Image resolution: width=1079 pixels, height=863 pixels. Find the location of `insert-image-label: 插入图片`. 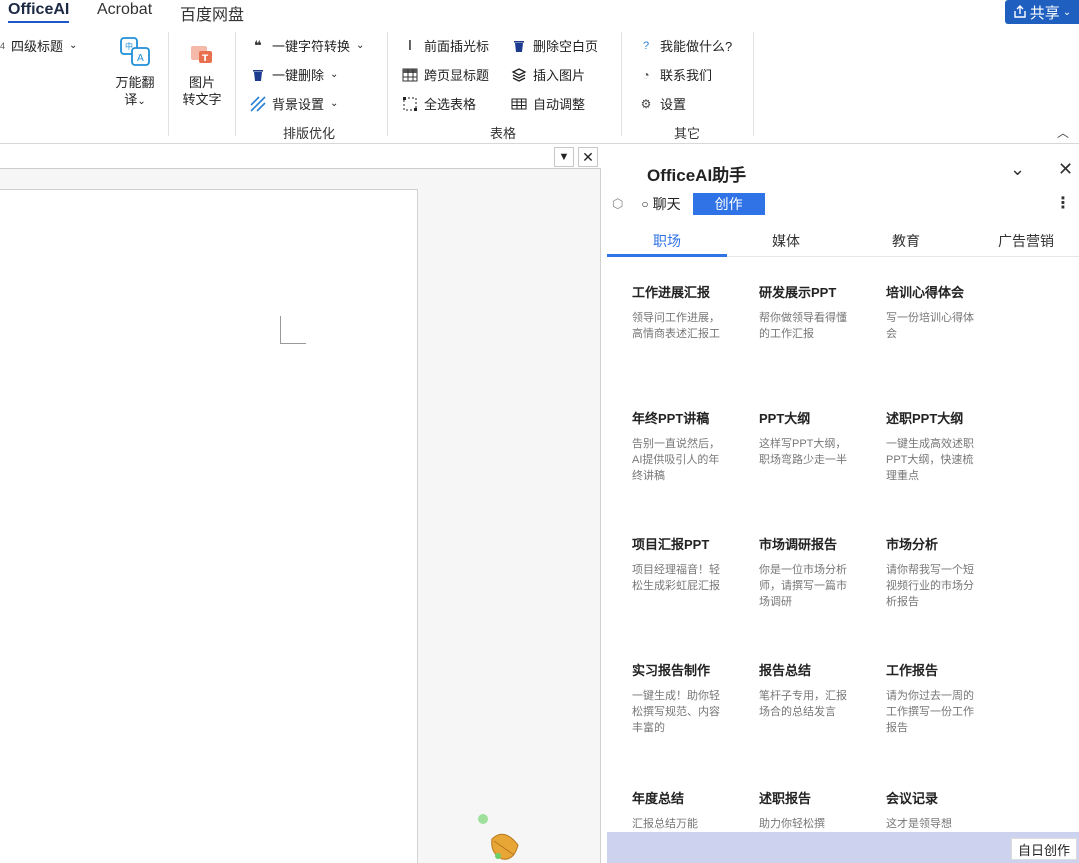

insert-image-label: 插入图片 is located at coordinates (559, 75).